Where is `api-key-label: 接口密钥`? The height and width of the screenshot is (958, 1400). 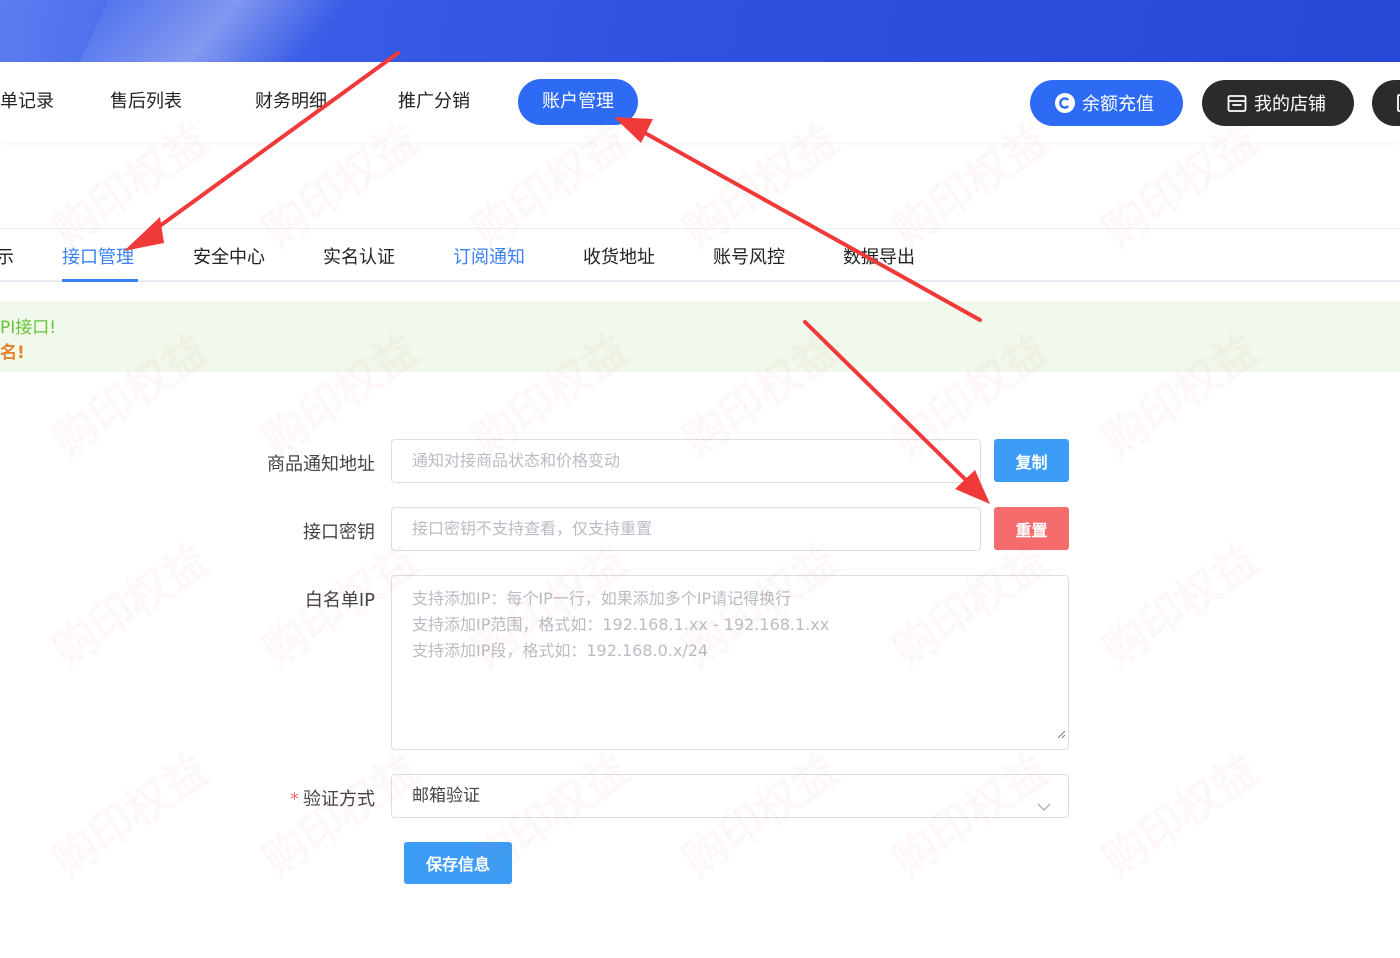
api-key-label: 接口密钥 is located at coordinates (339, 532).